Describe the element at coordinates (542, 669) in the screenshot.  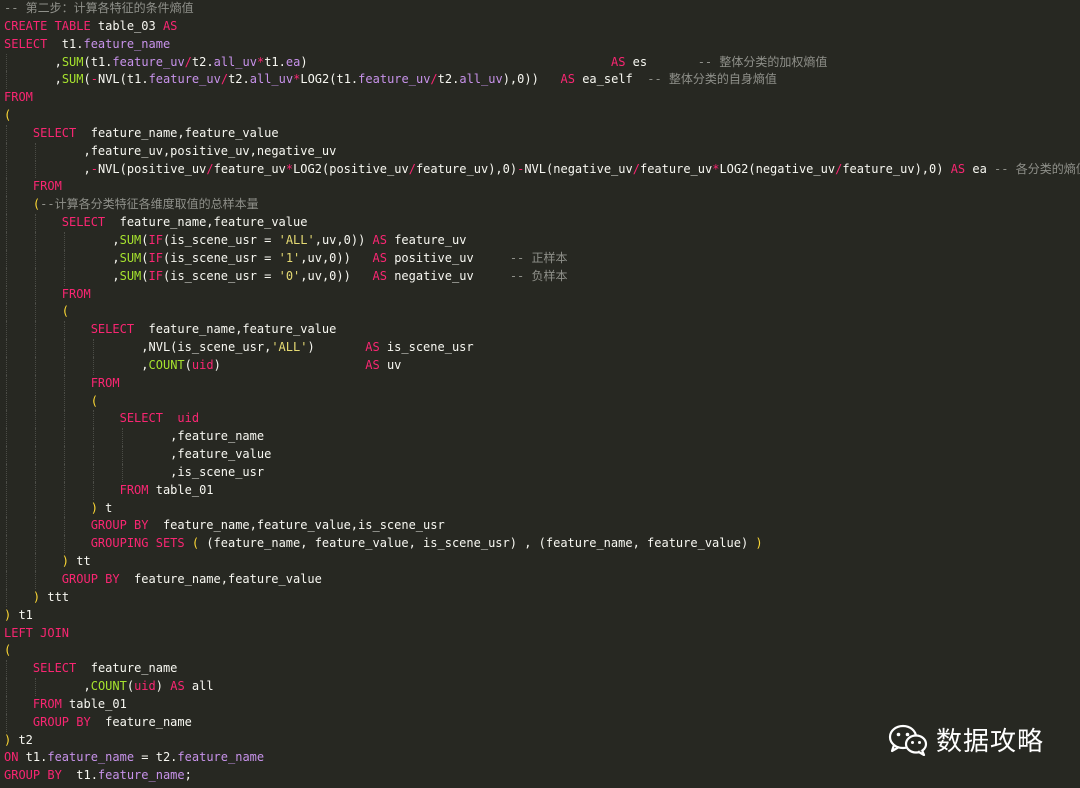
I see `code-line: SELECT feature_name` at that location.